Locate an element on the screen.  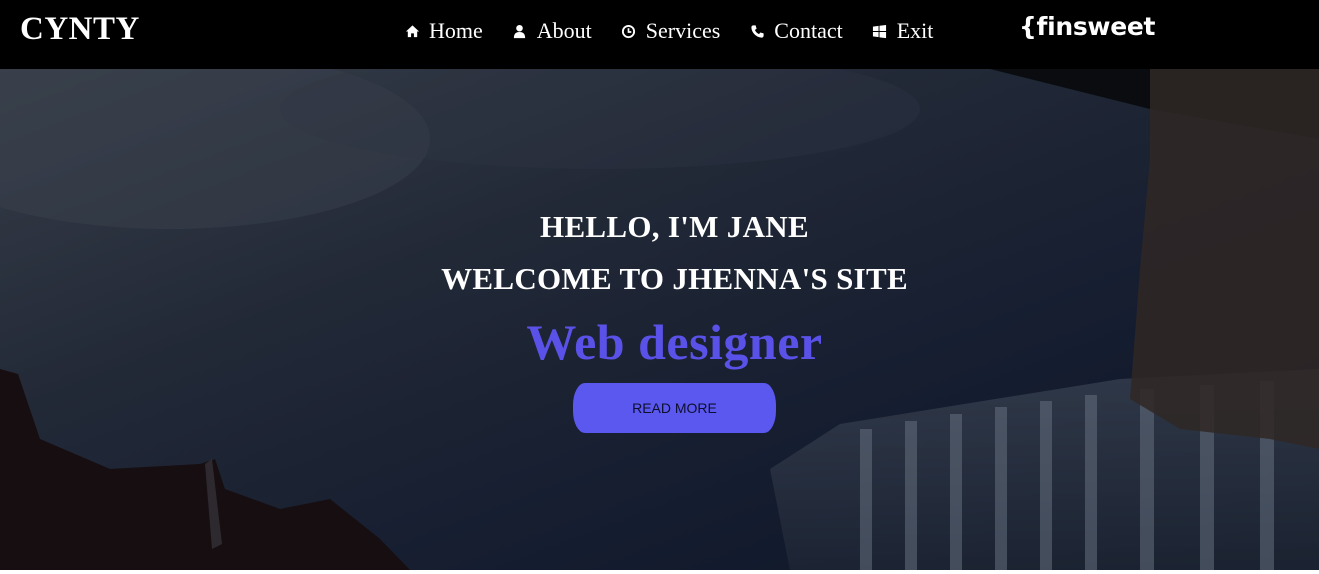
nav-item-services: Services is located at coordinates (671, 31).